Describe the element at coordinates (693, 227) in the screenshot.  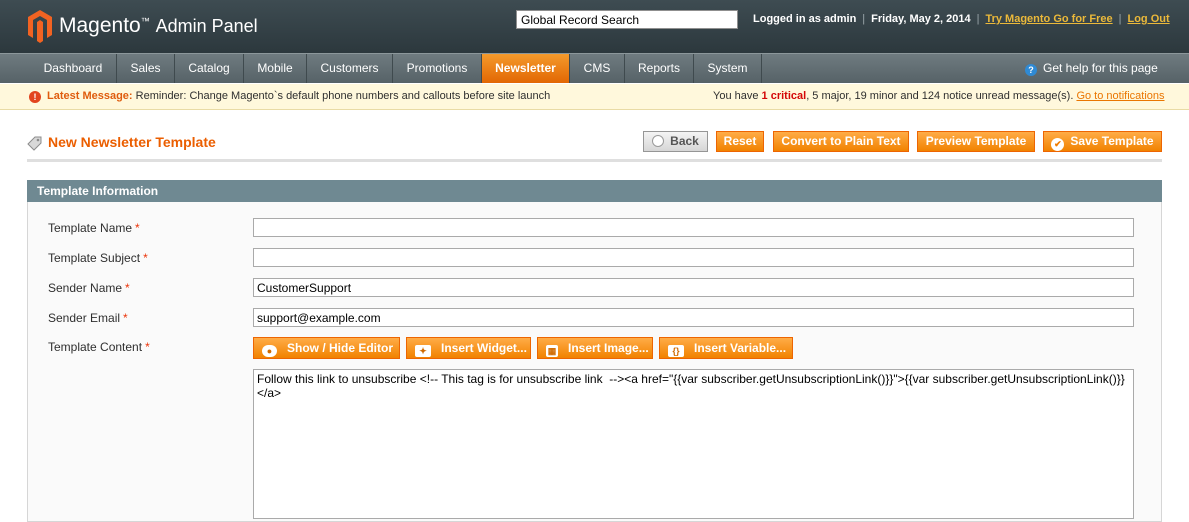
I see `template-name-input` at that location.